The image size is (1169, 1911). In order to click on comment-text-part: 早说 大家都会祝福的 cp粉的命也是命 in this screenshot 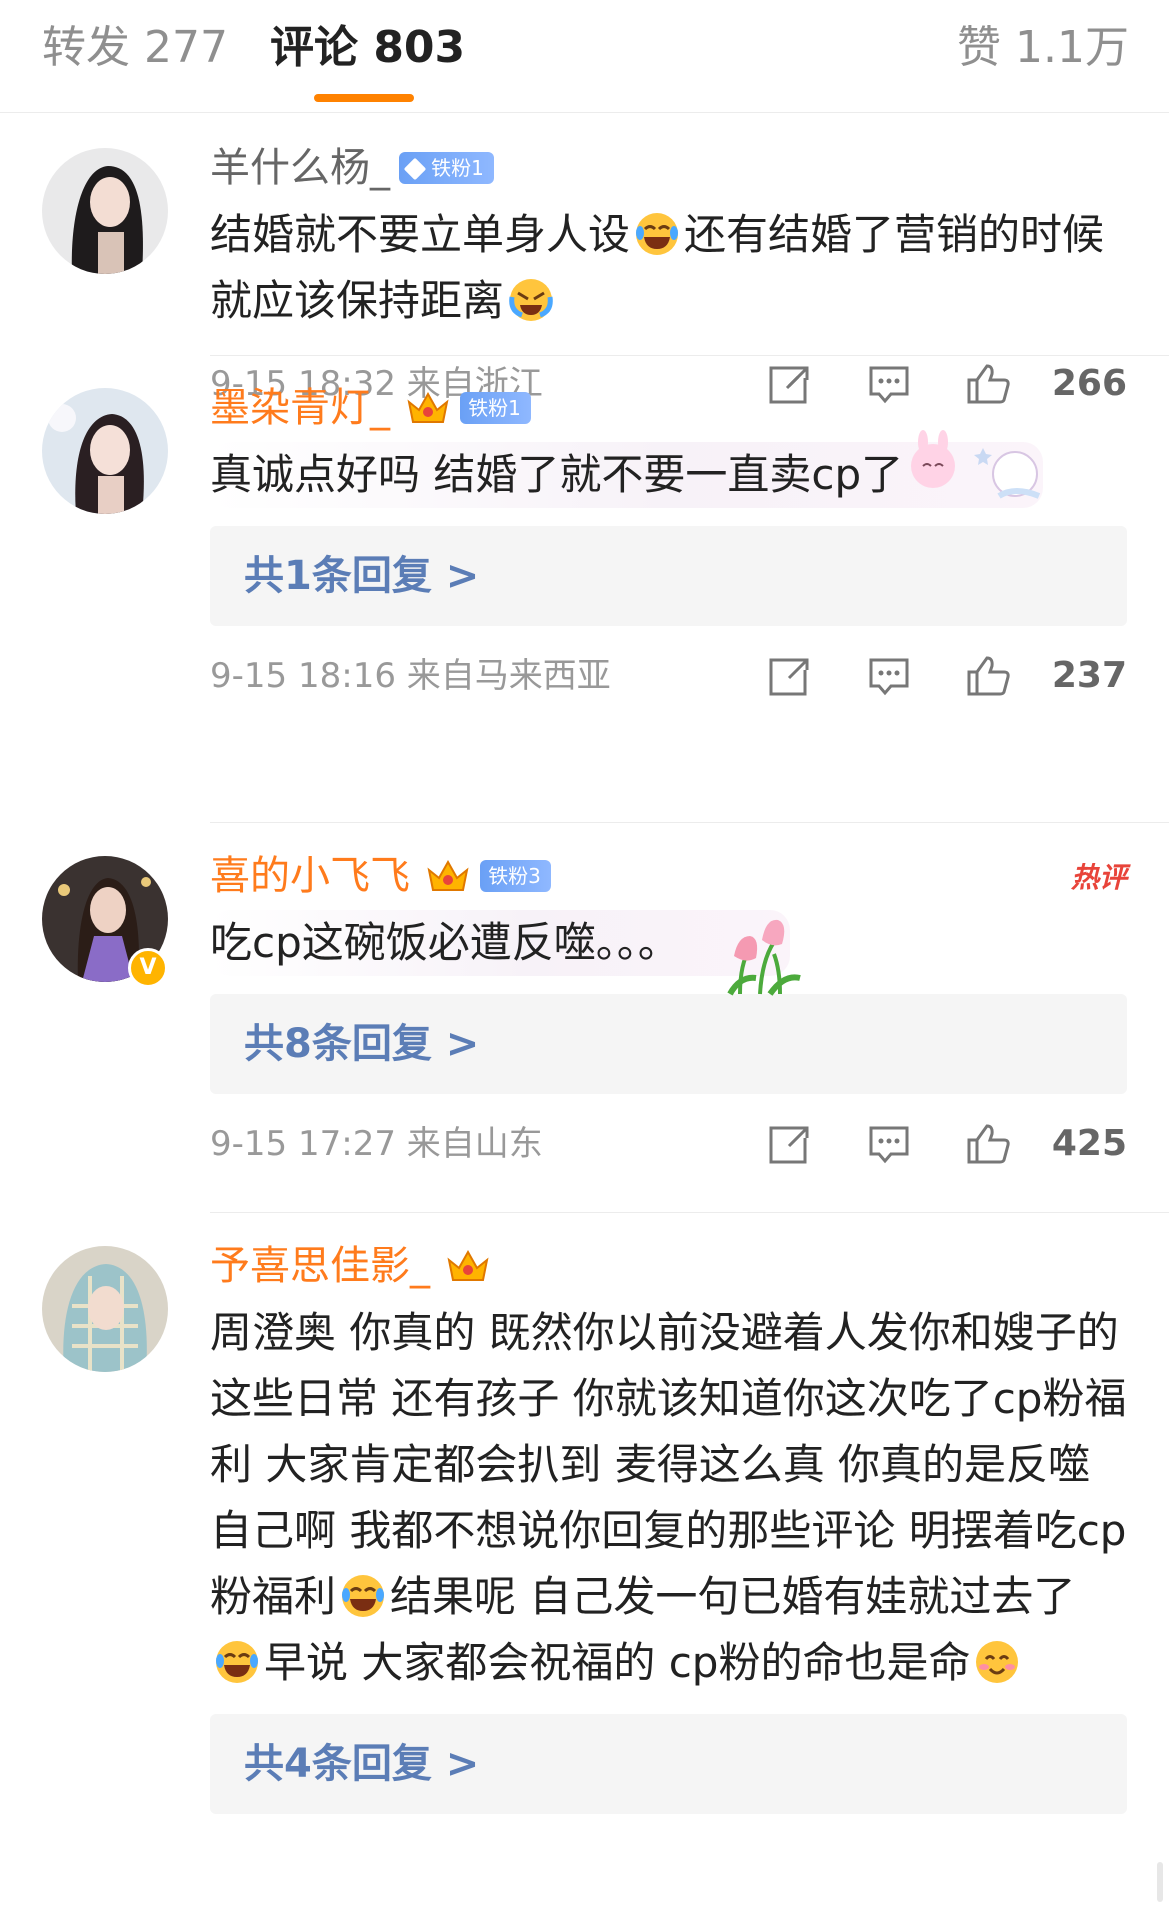, I will do `click(617, 1662)`.